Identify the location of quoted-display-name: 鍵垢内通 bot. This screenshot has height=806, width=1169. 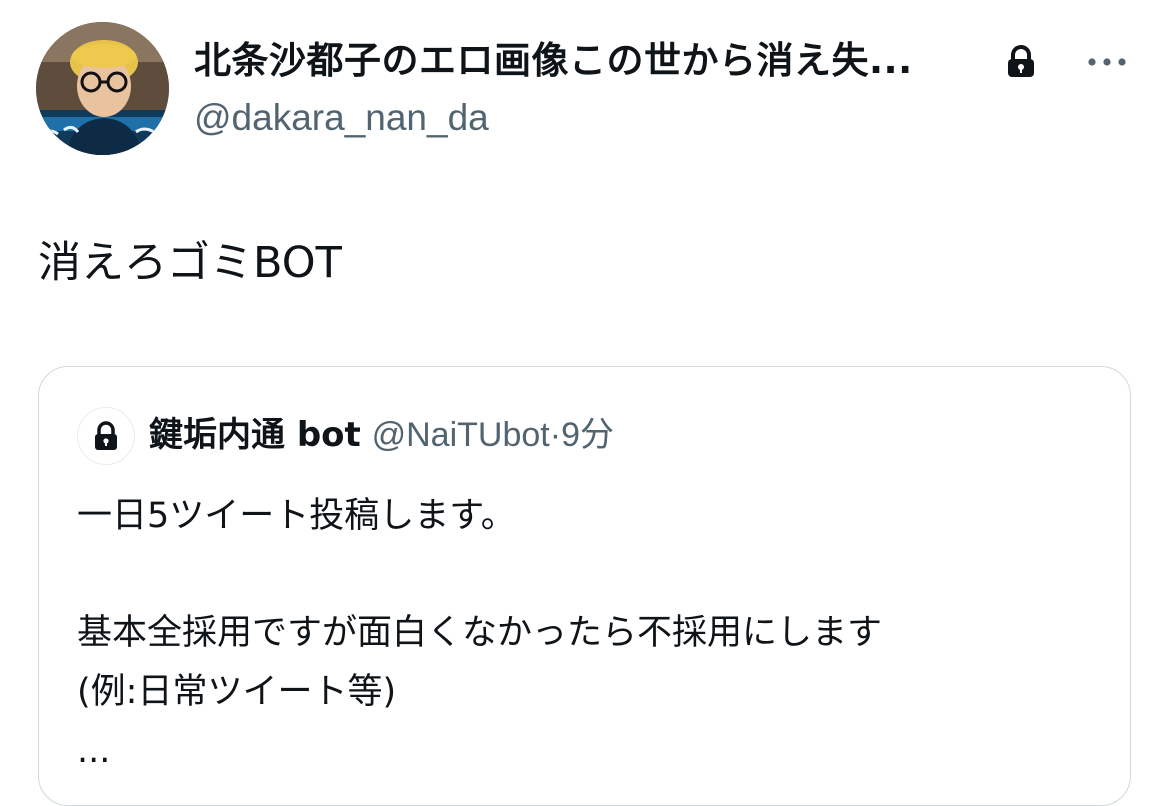
(255, 435).